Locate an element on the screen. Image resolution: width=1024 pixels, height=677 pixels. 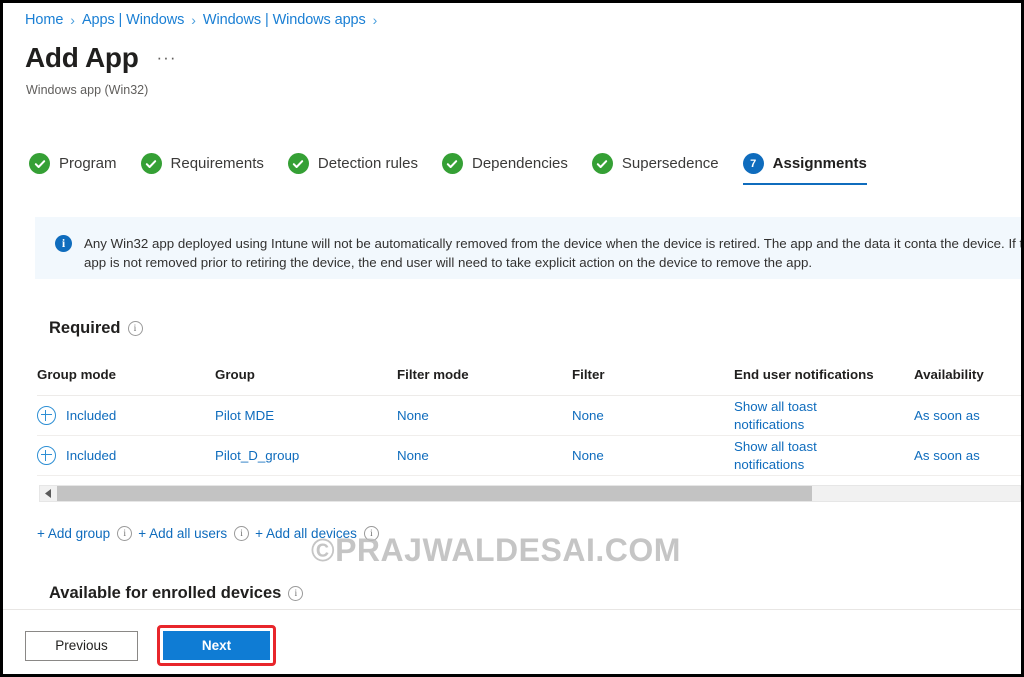
cell-group: Pilot MDE is located at coordinates (306, 415).